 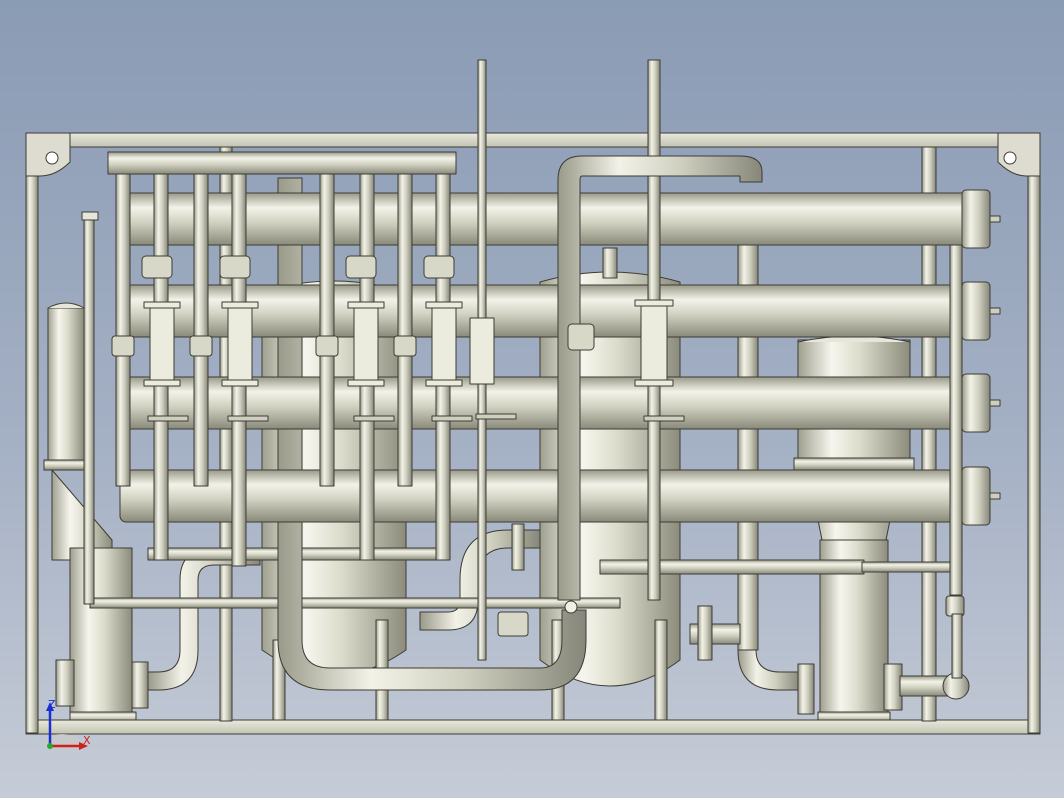 What do you see at coordinates (282, 163) in the screenshot?
I see `top-header` at bounding box center [282, 163].